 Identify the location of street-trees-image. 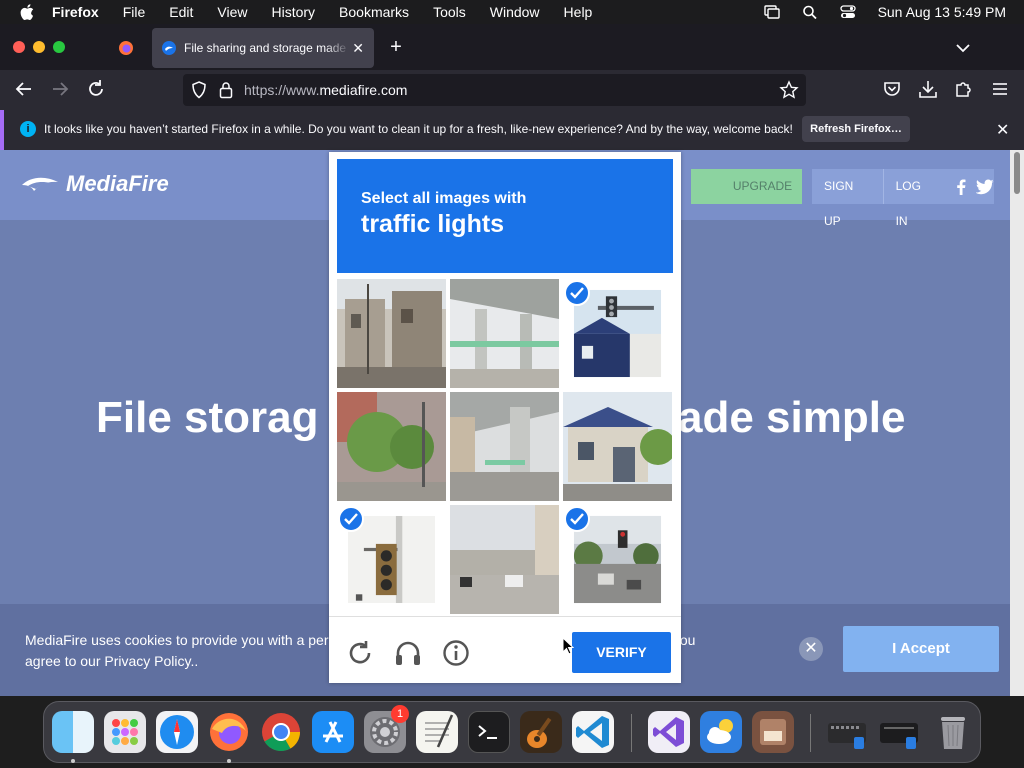
(391, 446).